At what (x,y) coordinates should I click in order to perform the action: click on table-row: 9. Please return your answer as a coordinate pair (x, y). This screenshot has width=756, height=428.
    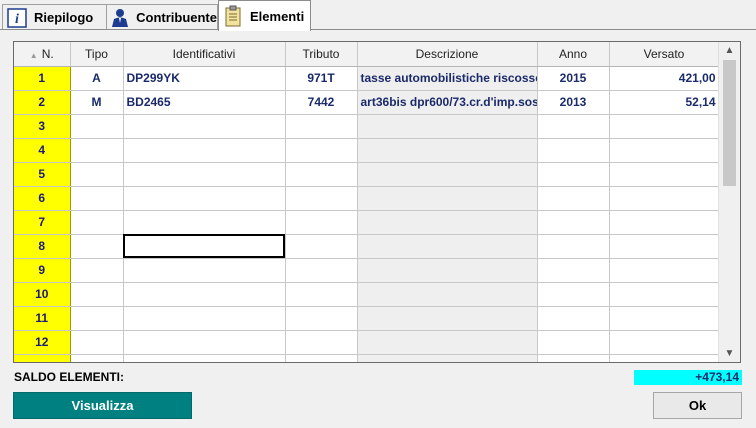
    Looking at the image, I should click on (367, 270).